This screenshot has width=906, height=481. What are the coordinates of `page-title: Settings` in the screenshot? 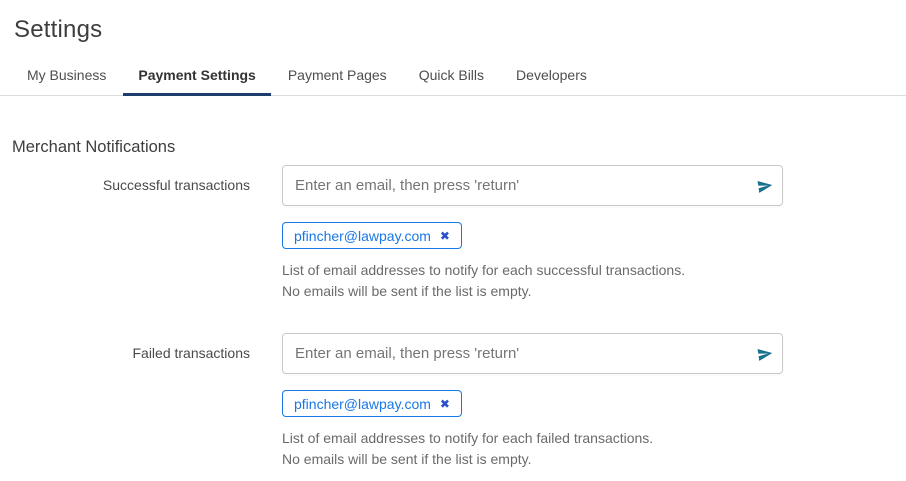 It's located at (58, 29).